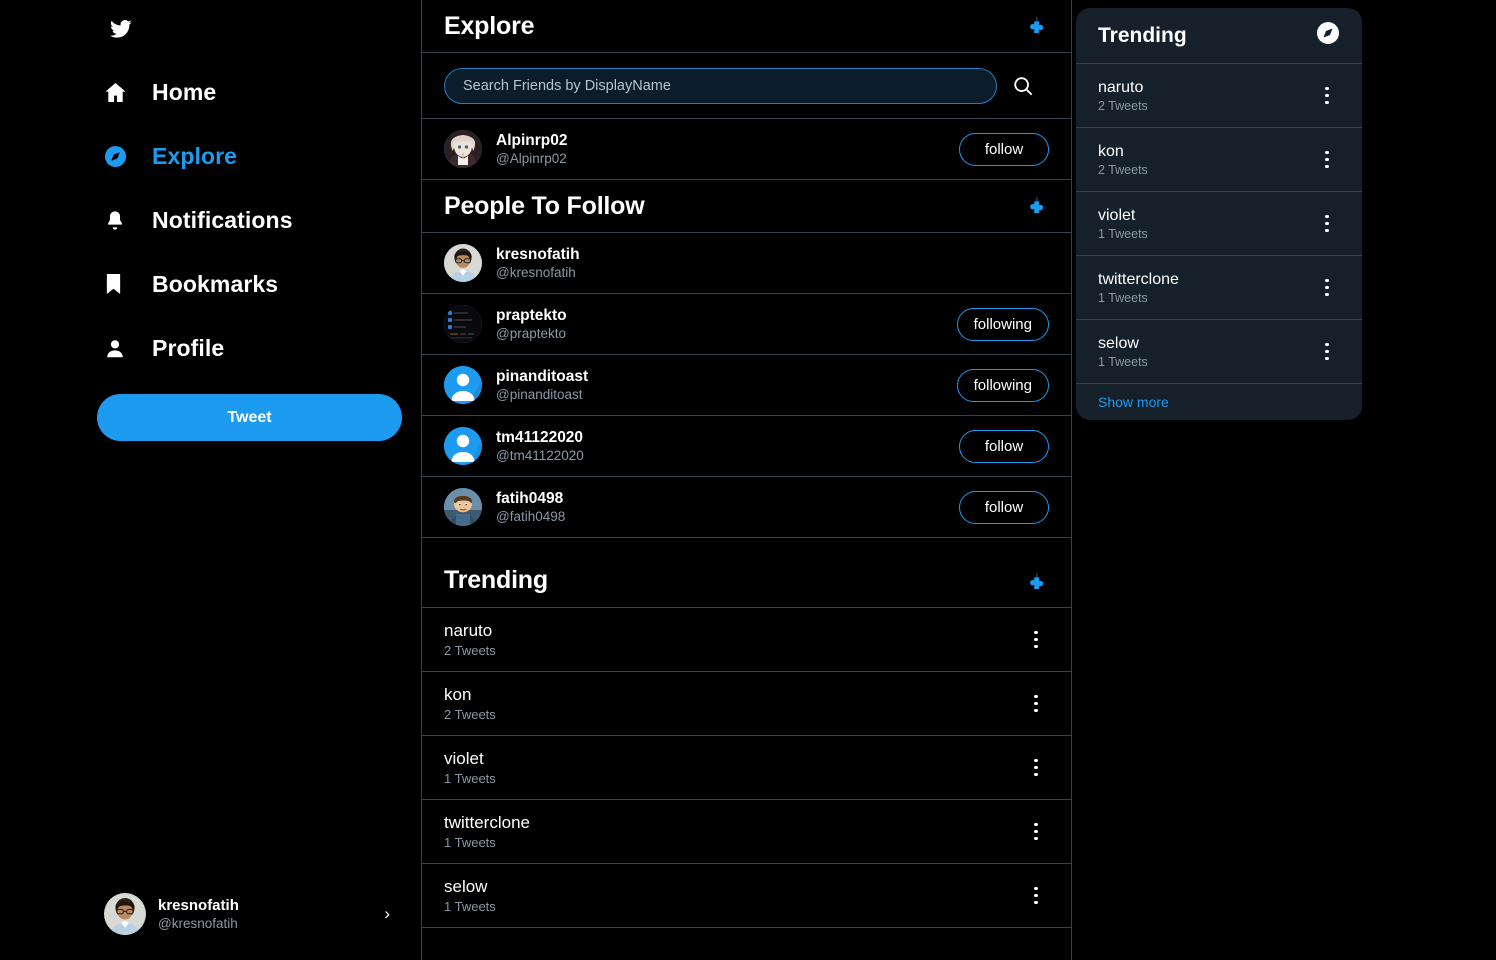 This screenshot has height=960, width=1496. Describe the element at coordinates (727, 507) in the screenshot. I see `user-text: fatih0498 @fatih0498` at that location.